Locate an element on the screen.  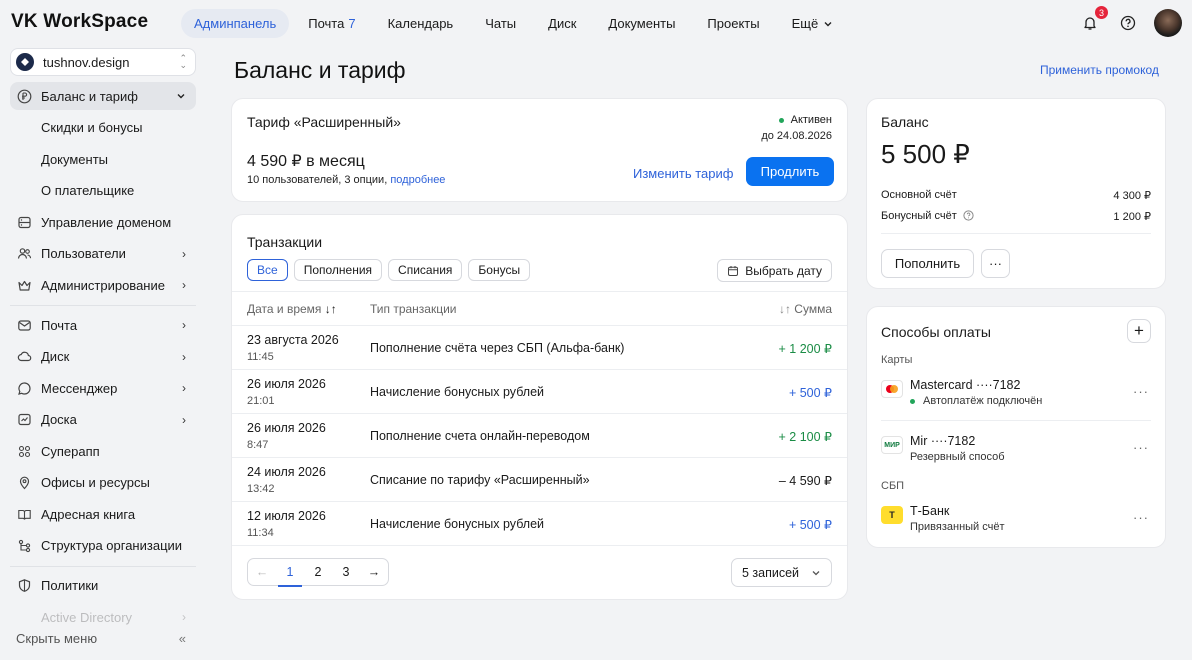
notifications-button: 3 is located at coordinates (1093, 20).